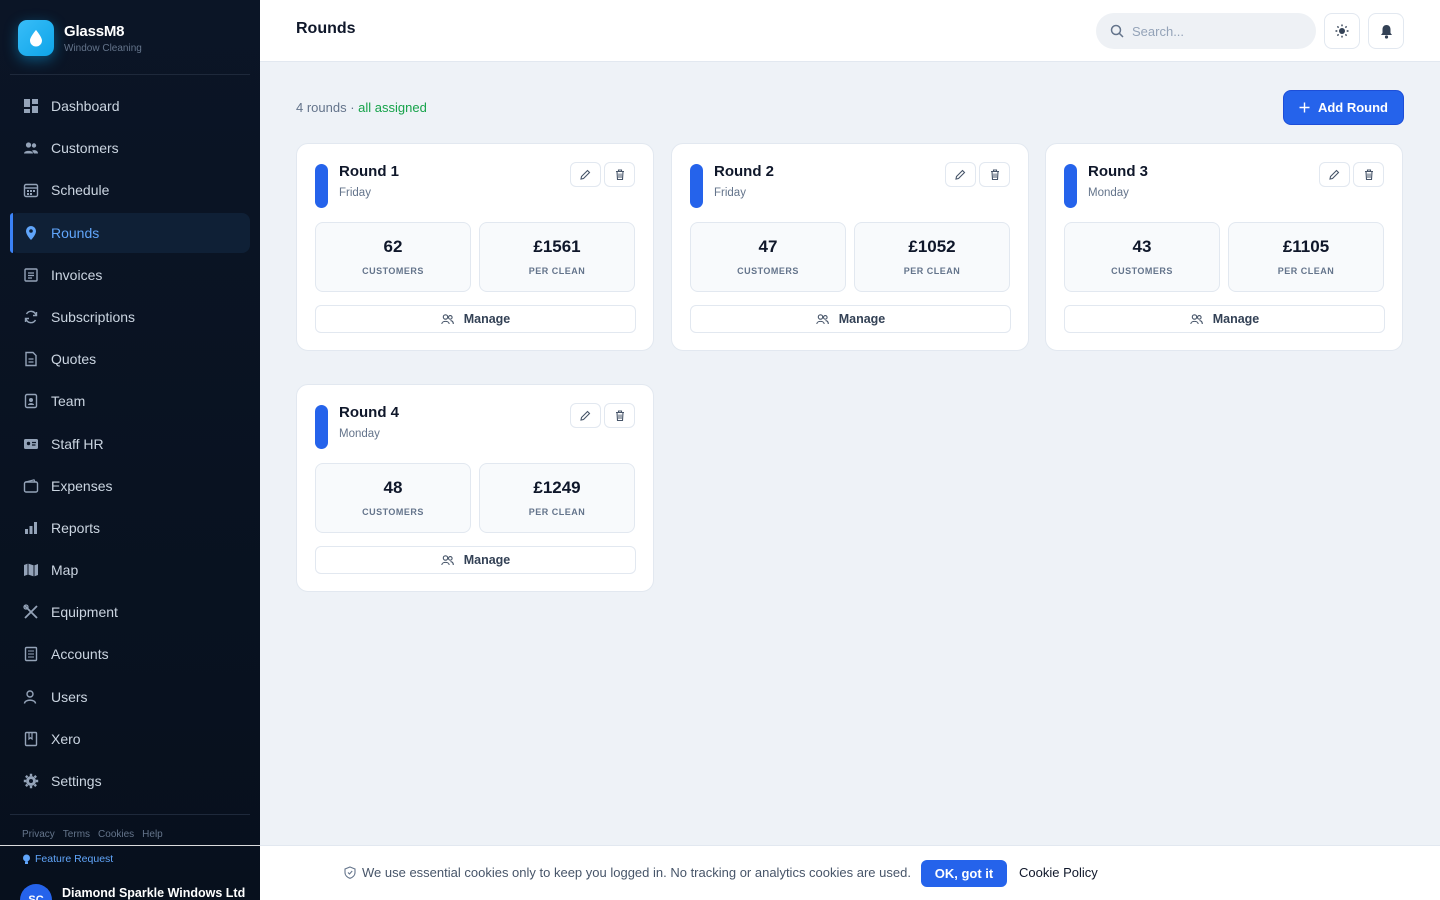 The height and width of the screenshot is (900, 1440). What do you see at coordinates (326, 28) in the screenshot?
I see `page-title: Rounds` at bounding box center [326, 28].